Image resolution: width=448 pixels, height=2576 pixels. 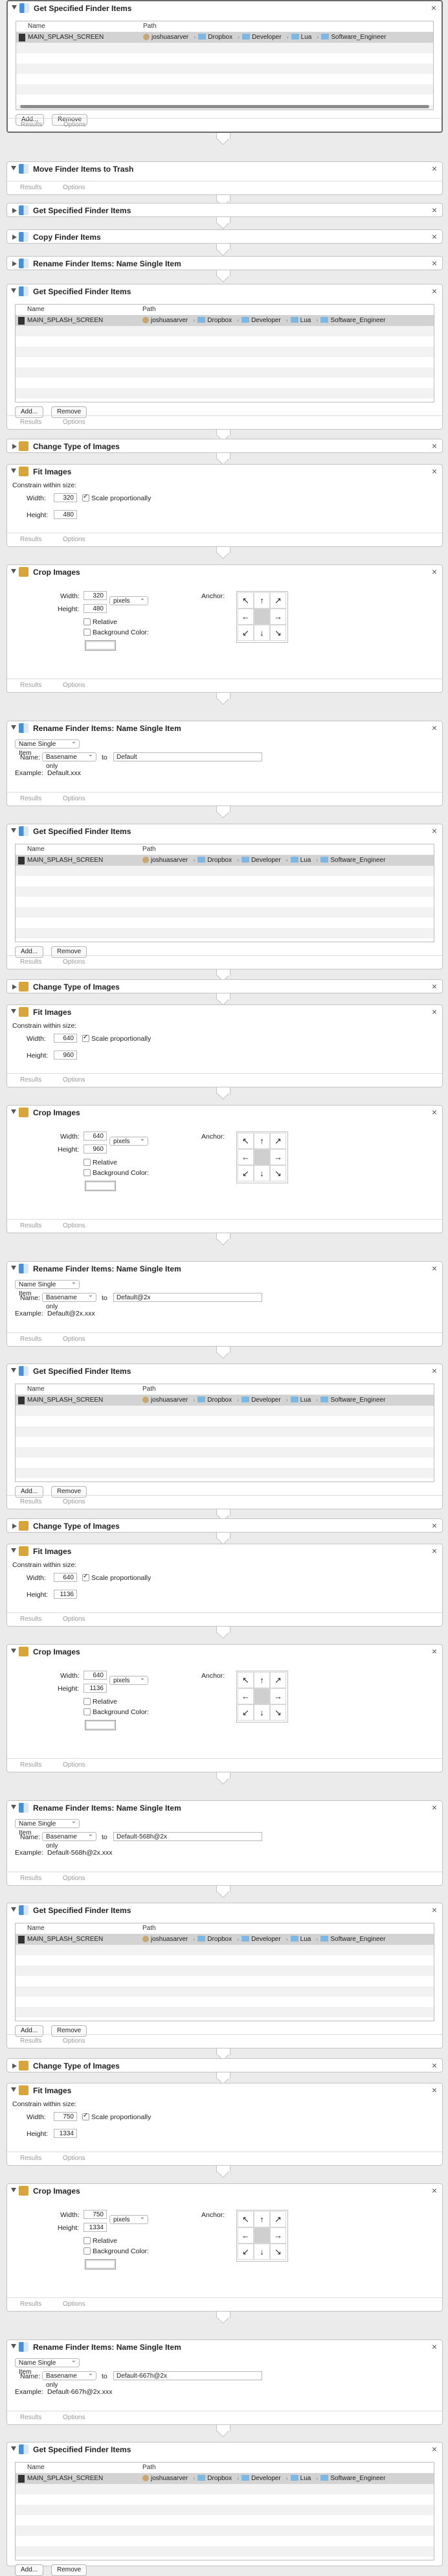 What do you see at coordinates (69, 1300) in the screenshot?
I see `basename-popup: Basename only` at bounding box center [69, 1300].